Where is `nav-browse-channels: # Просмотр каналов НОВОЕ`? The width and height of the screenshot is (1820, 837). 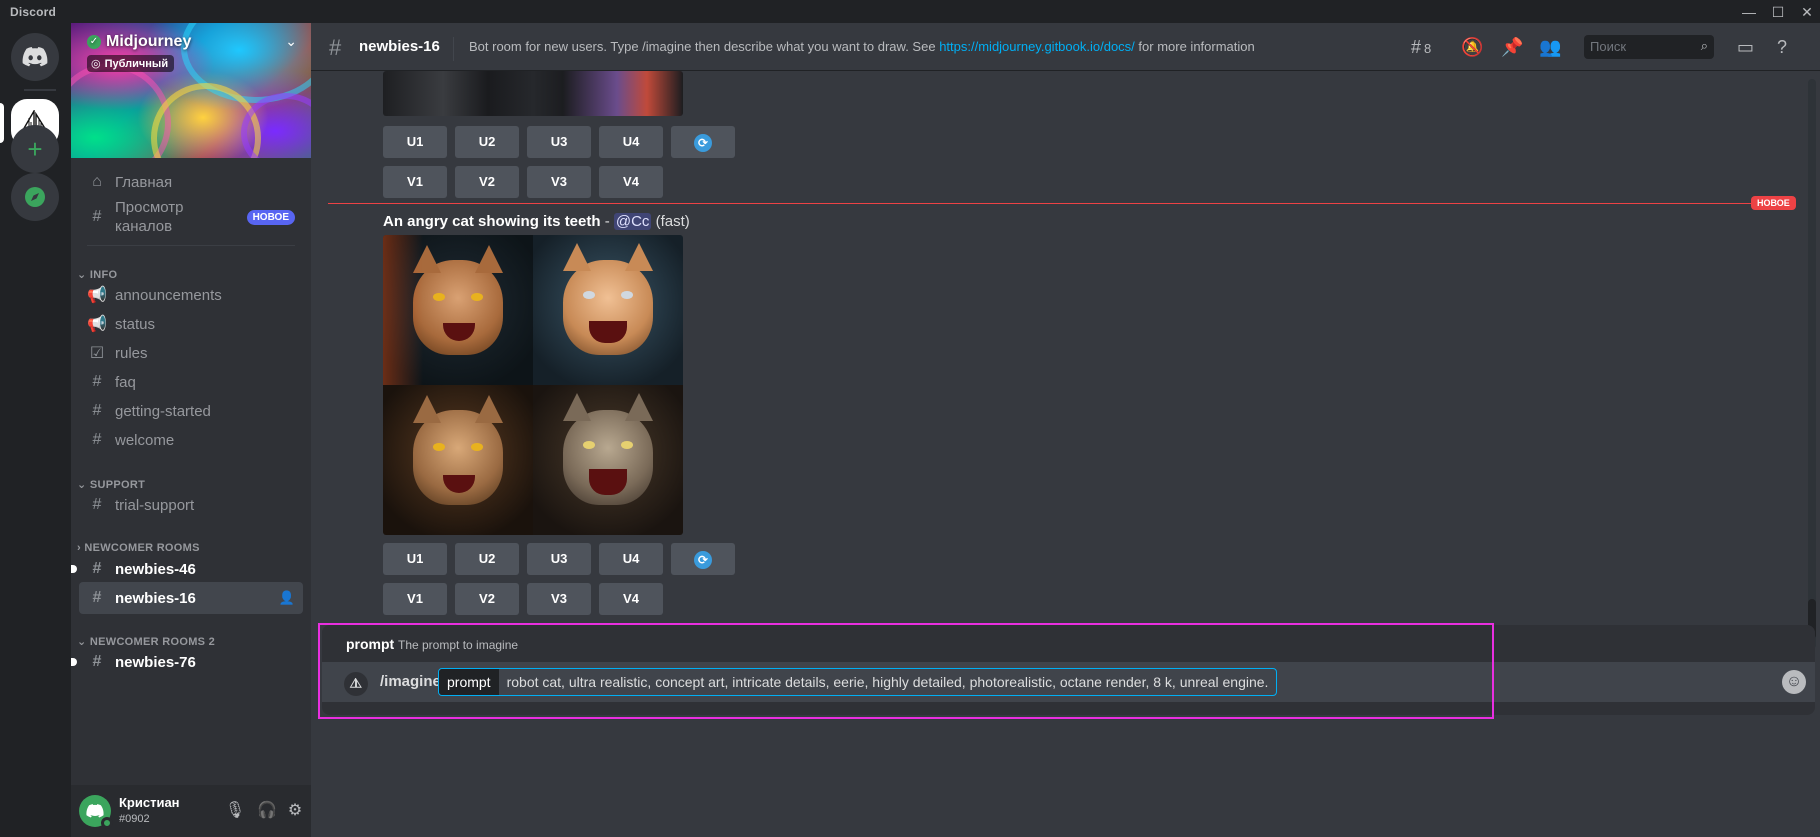 nav-browse-channels: # Просмотр каналов НОВОЕ is located at coordinates (191, 217).